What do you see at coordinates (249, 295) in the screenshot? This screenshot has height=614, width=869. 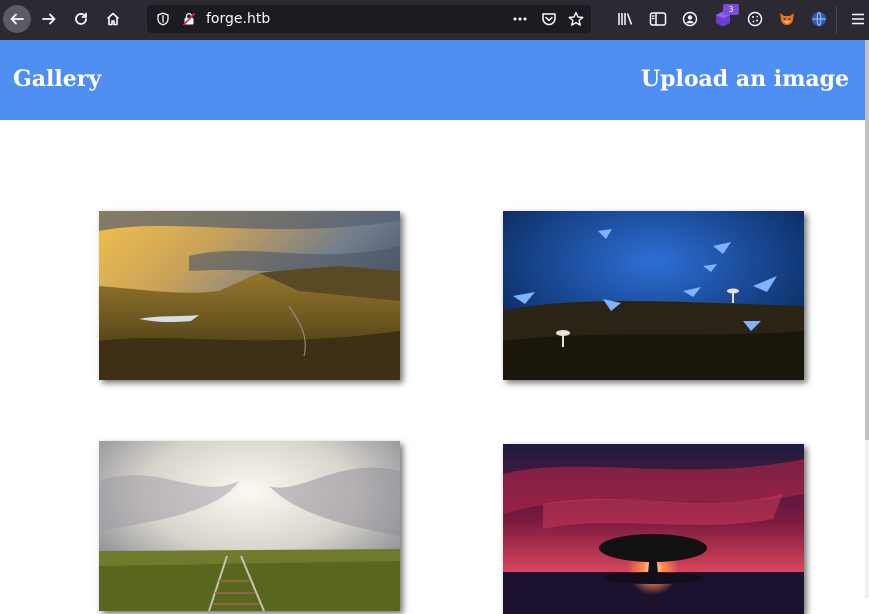 I see `gallery-image-mountain` at bounding box center [249, 295].